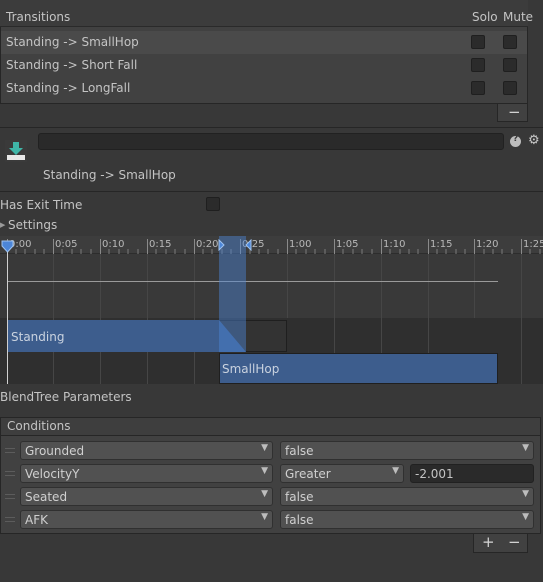 The width and height of the screenshot is (543, 582). What do you see at coordinates (251, 369) in the screenshot?
I see `destination-state-label: SmallHop` at bounding box center [251, 369].